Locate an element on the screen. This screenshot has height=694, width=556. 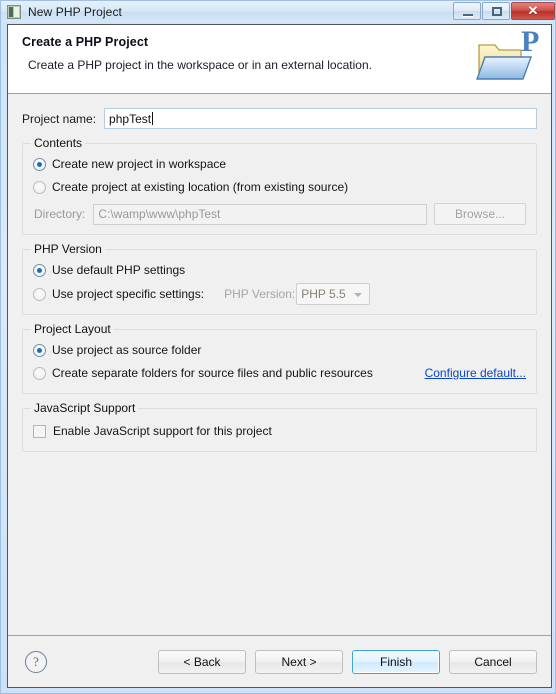
close-icon: ✕ is located at coordinates (533, 10).